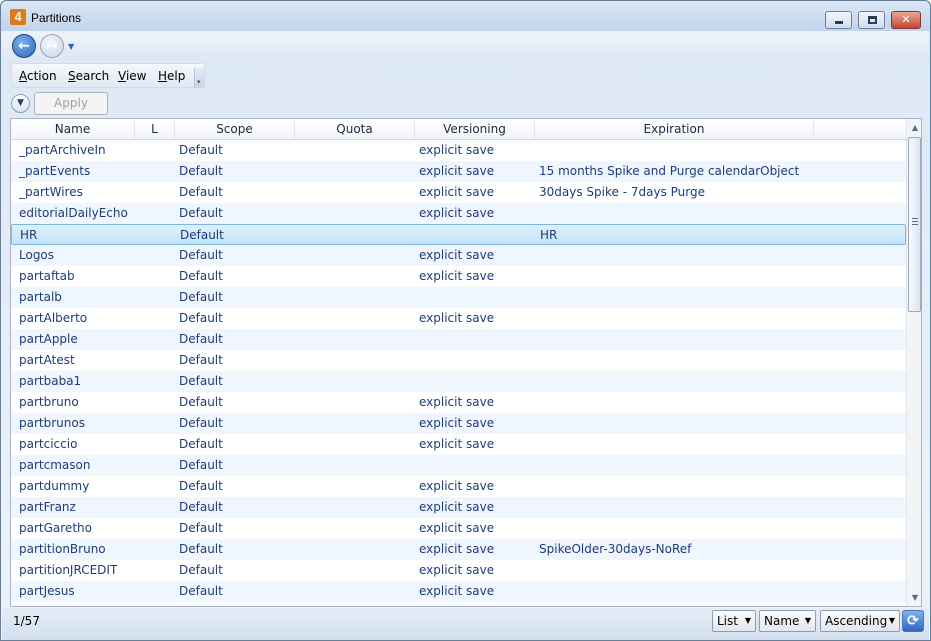 Image resolution: width=931 pixels, height=641 pixels. I want to click on column-header-name: Name, so click(73, 129).